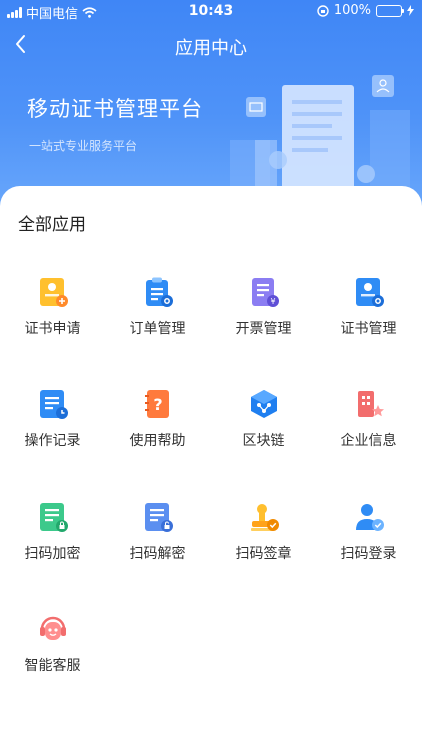 The height and width of the screenshot is (750, 422). What do you see at coordinates (370, 292) in the screenshot?
I see `certificate-management-icon` at bounding box center [370, 292].